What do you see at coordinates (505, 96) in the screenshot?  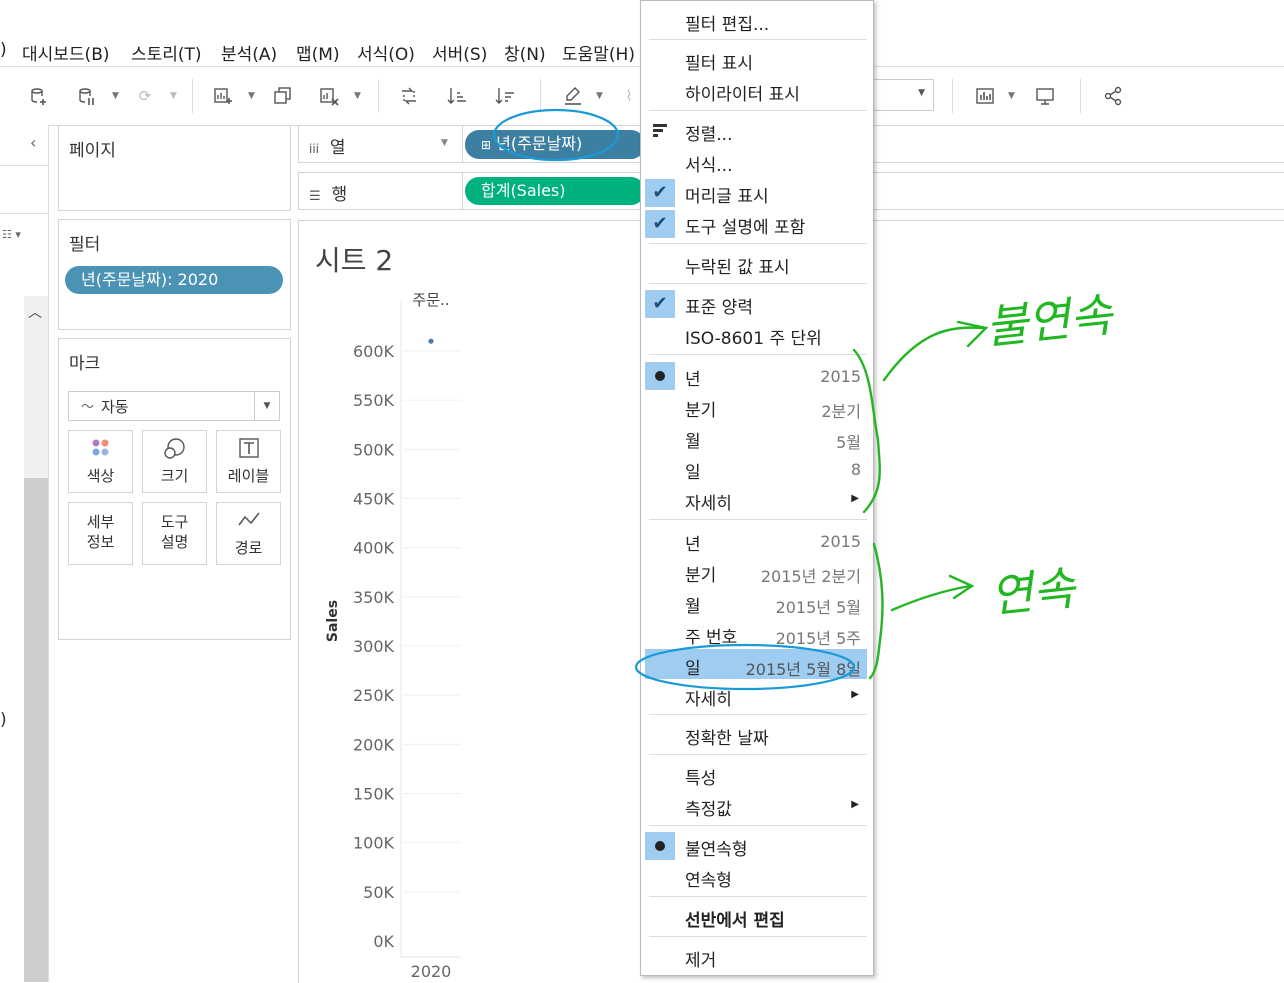 I see `sort-descending-icon` at bounding box center [505, 96].